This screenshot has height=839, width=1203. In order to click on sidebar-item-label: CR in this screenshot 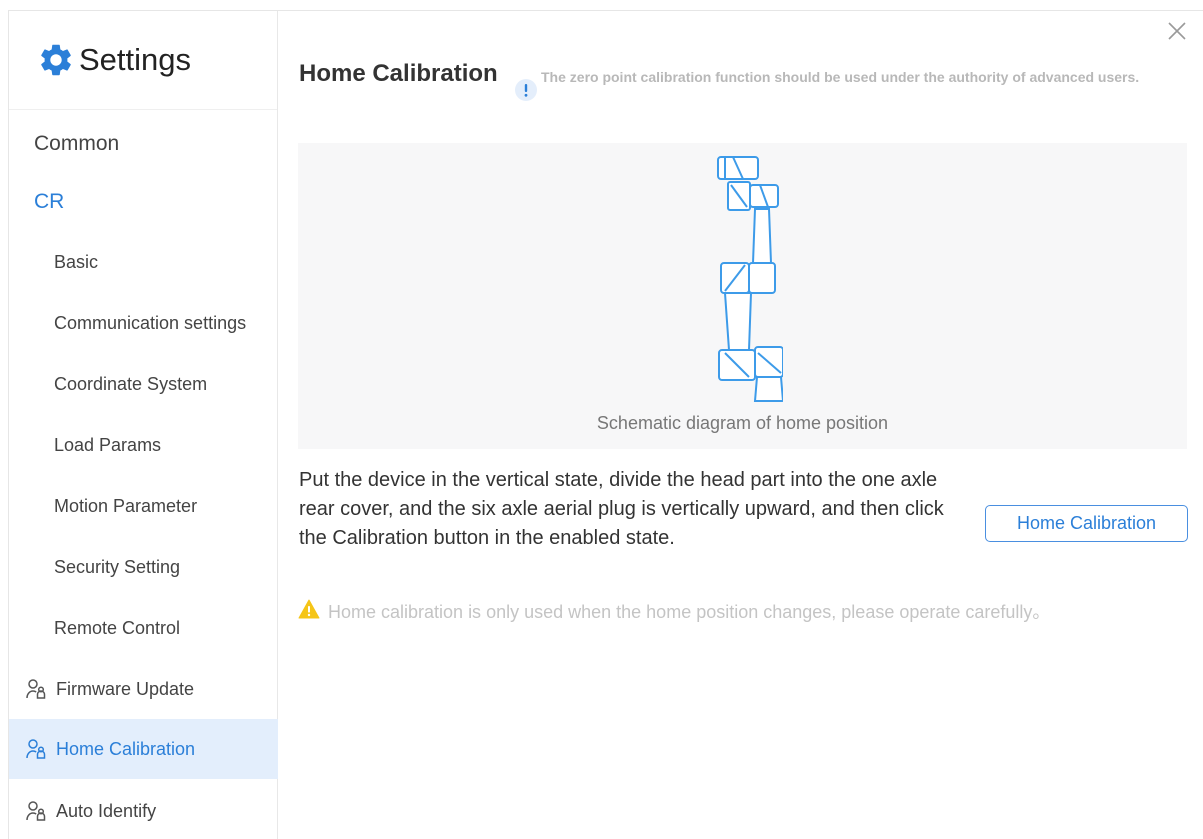, I will do `click(49, 201)`.